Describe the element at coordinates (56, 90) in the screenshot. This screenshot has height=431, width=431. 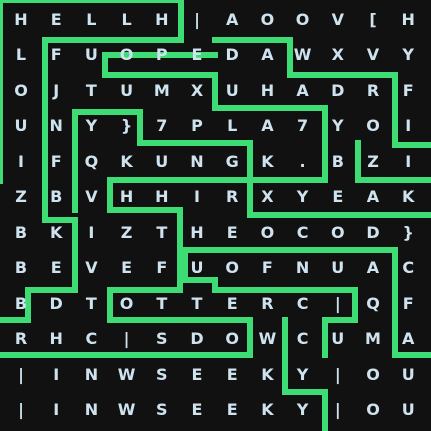
I see `grid-cell: J` at that location.